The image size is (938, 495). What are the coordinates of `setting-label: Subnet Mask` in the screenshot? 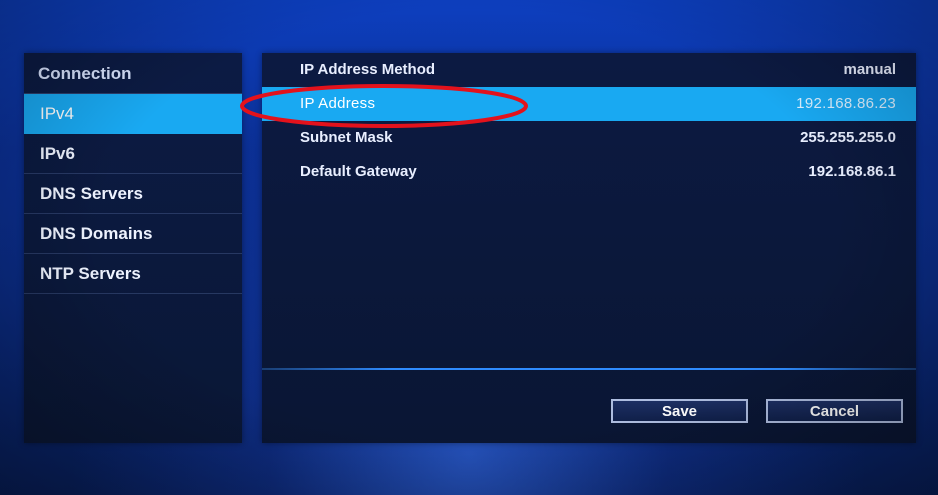 It's located at (346, 137).